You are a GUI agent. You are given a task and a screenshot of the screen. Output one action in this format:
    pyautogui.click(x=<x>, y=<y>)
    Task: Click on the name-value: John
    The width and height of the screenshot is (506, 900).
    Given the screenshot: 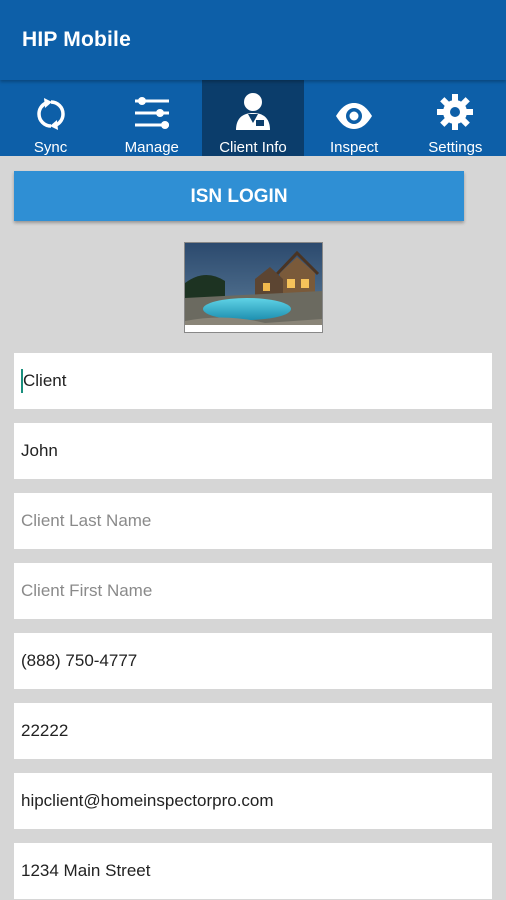 What is the action you would take?
    pyautogui.click(x=39, y=450)
    